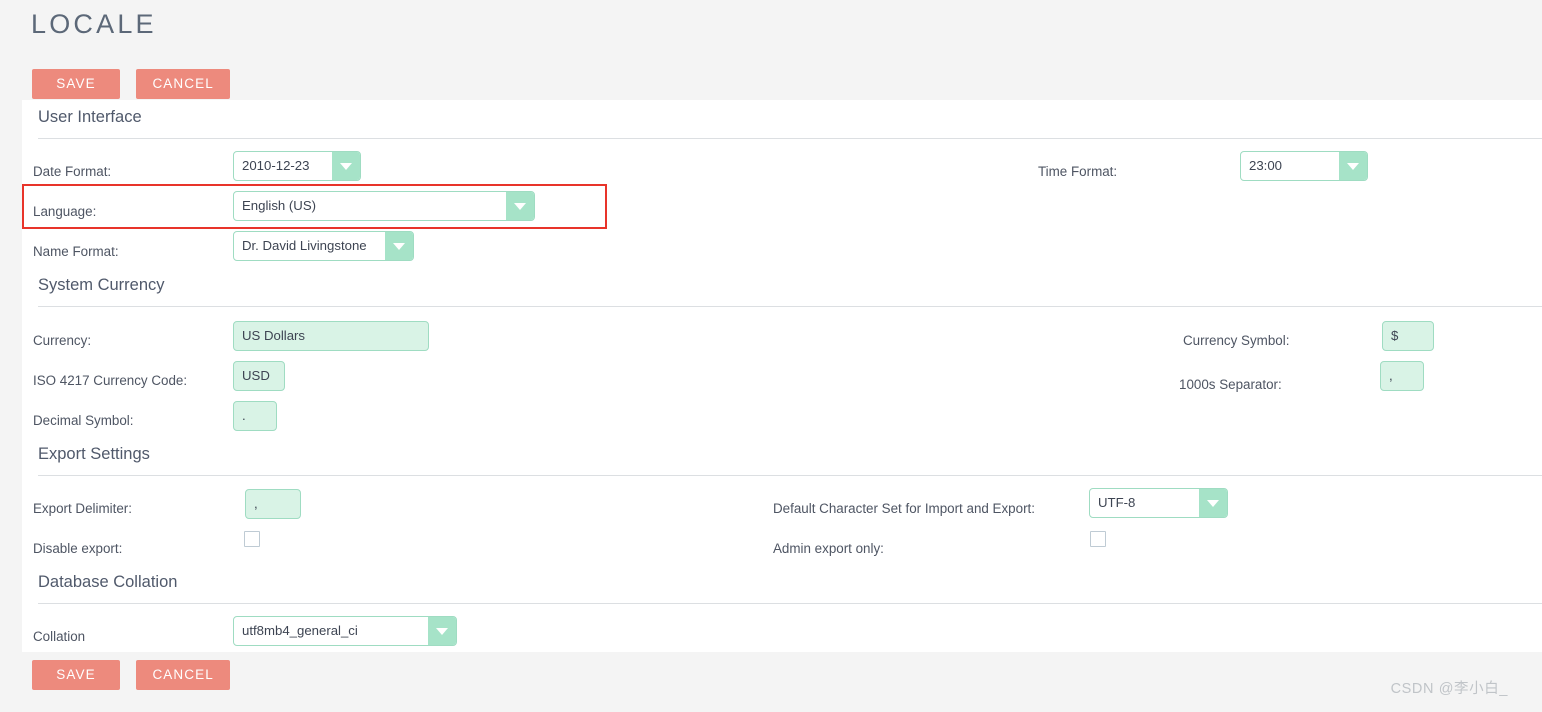 This screenshot has height=712, width=1542. I want to click on input-iso-currency-code: USD, so click(259, 376).